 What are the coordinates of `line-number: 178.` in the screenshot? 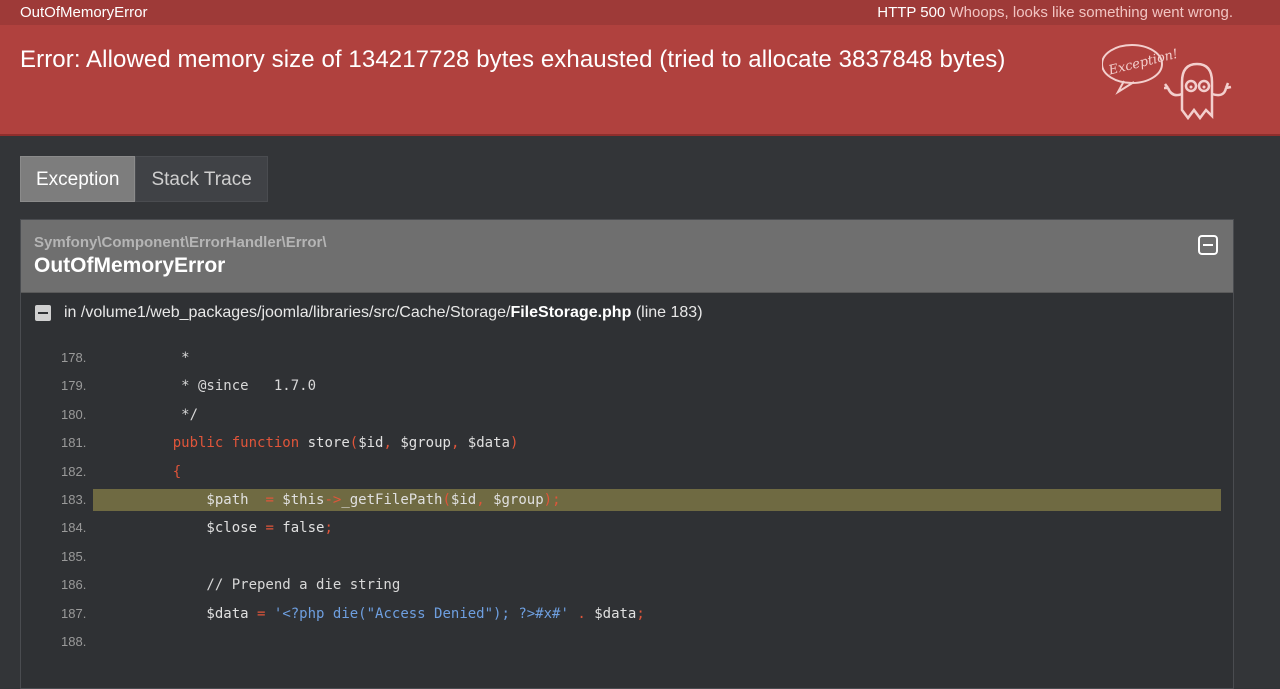 It's located at (74, 357).